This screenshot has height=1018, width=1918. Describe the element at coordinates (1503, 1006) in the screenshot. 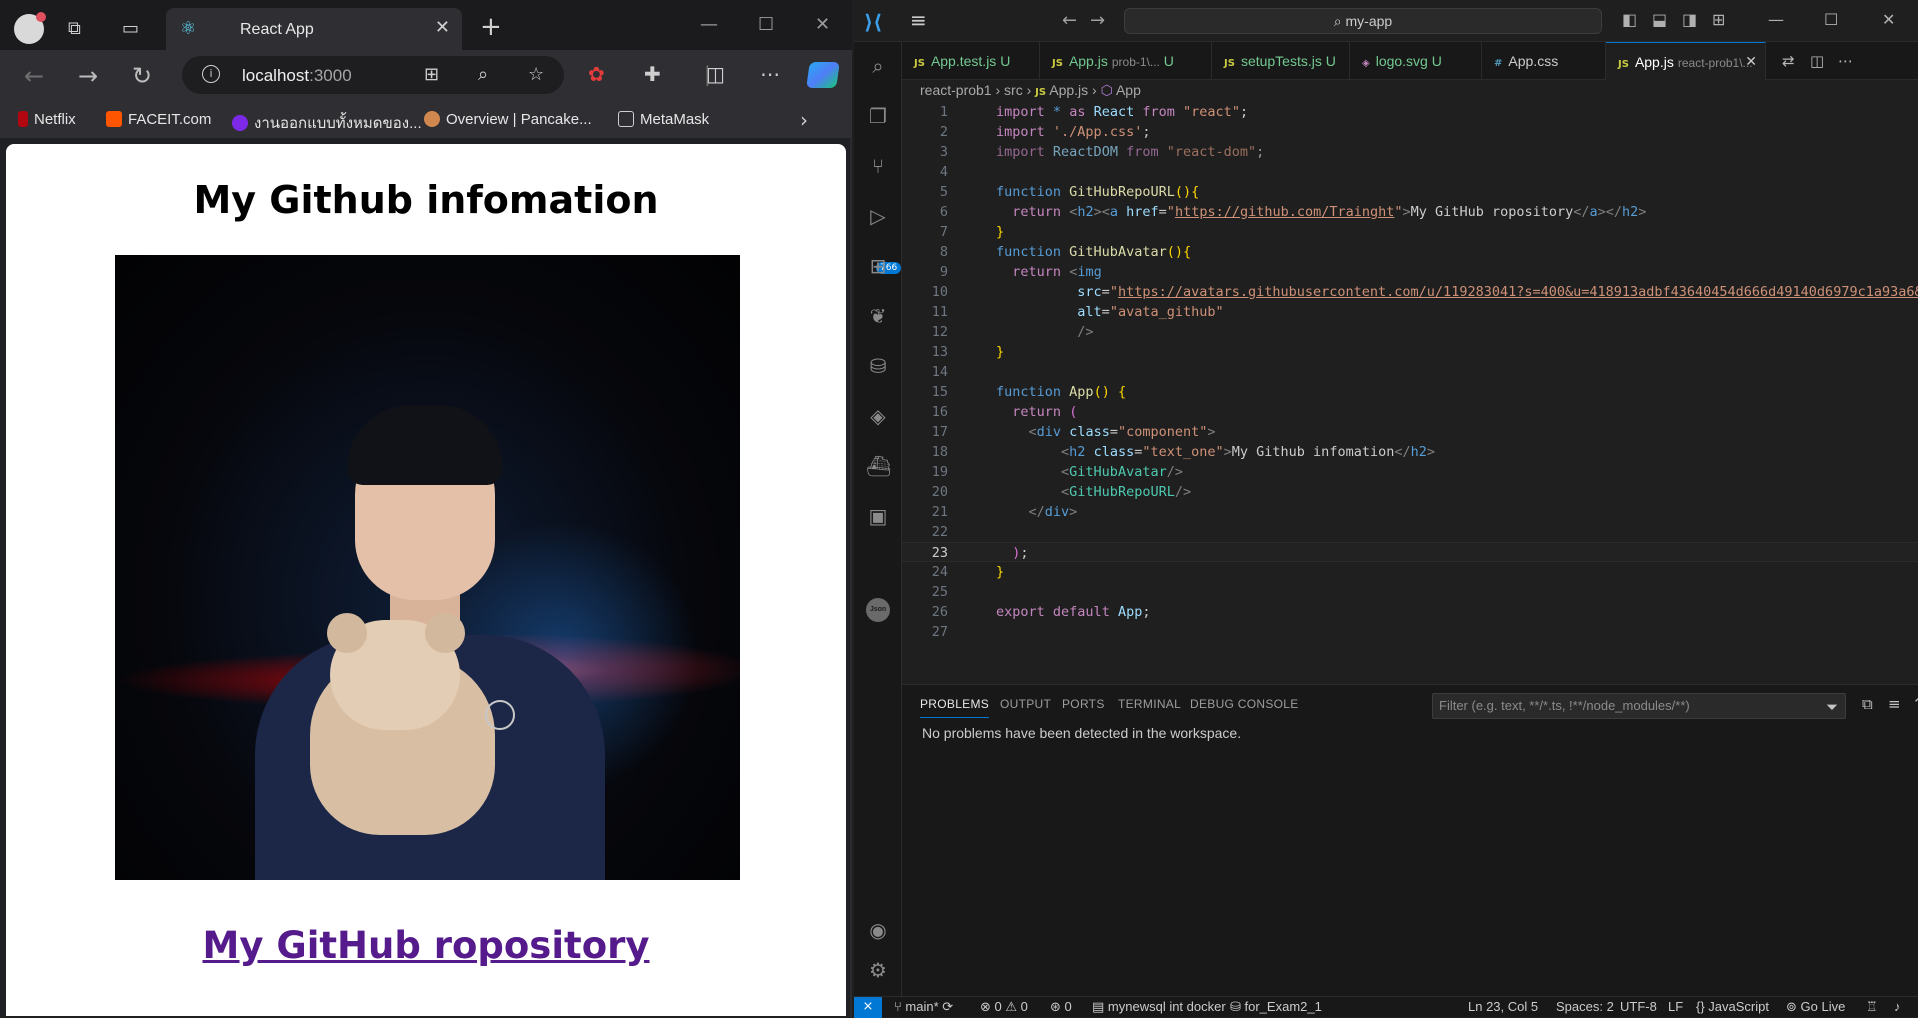

I see `cursor-position: Ln 23, Col 5` at that location.